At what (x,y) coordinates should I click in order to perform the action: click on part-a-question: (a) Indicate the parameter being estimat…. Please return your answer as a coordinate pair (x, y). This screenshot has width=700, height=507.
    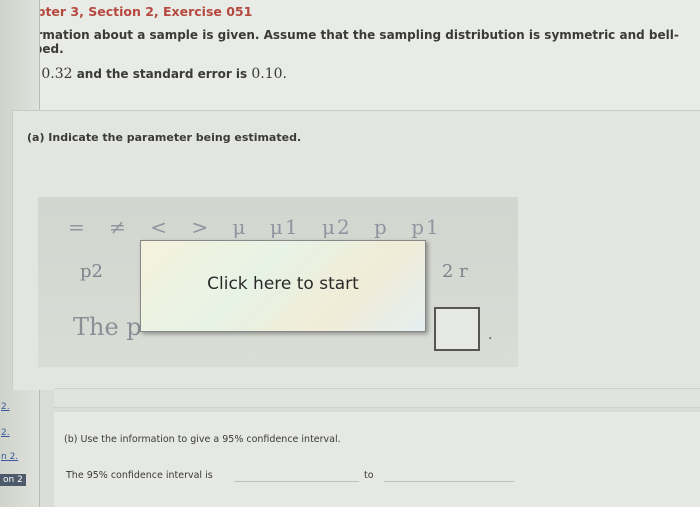
    Looking at the image, I should click on (164, 137).